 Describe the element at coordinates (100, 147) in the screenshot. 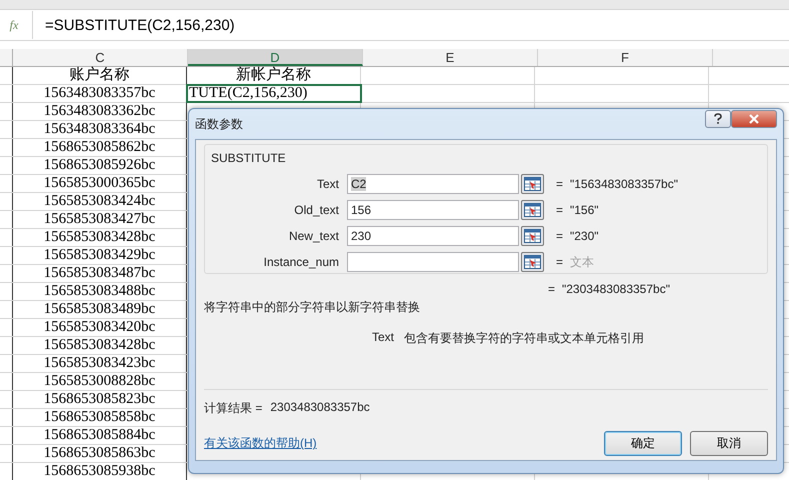

I see `table-cell: 1568653085862bc` at that location.